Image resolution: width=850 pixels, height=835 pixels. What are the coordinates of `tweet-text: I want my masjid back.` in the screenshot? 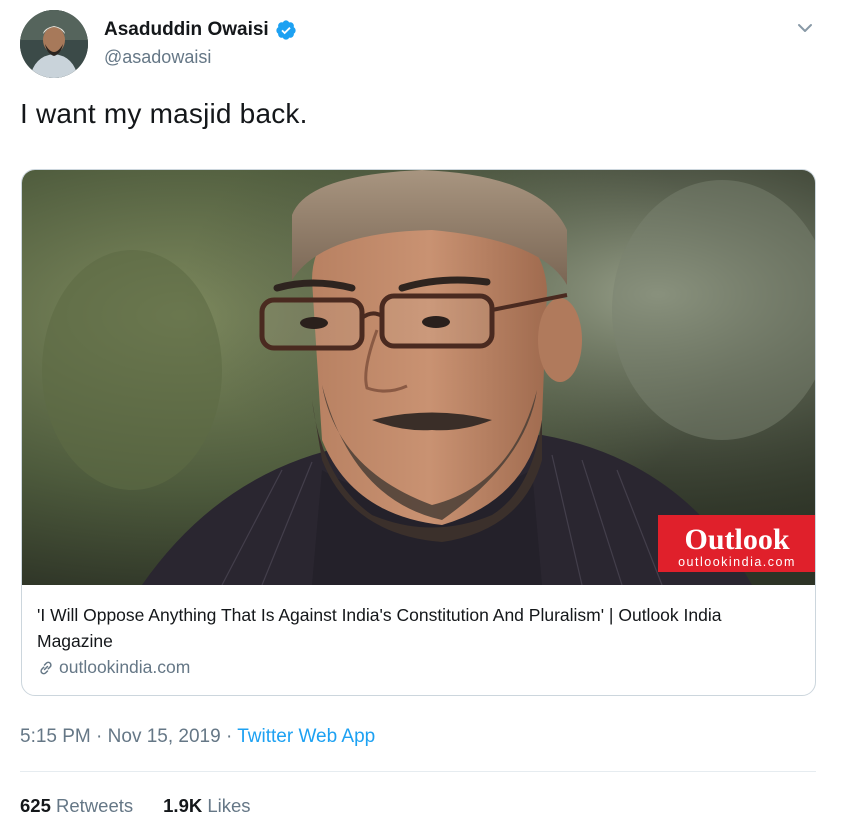 It's located at (164, 113).